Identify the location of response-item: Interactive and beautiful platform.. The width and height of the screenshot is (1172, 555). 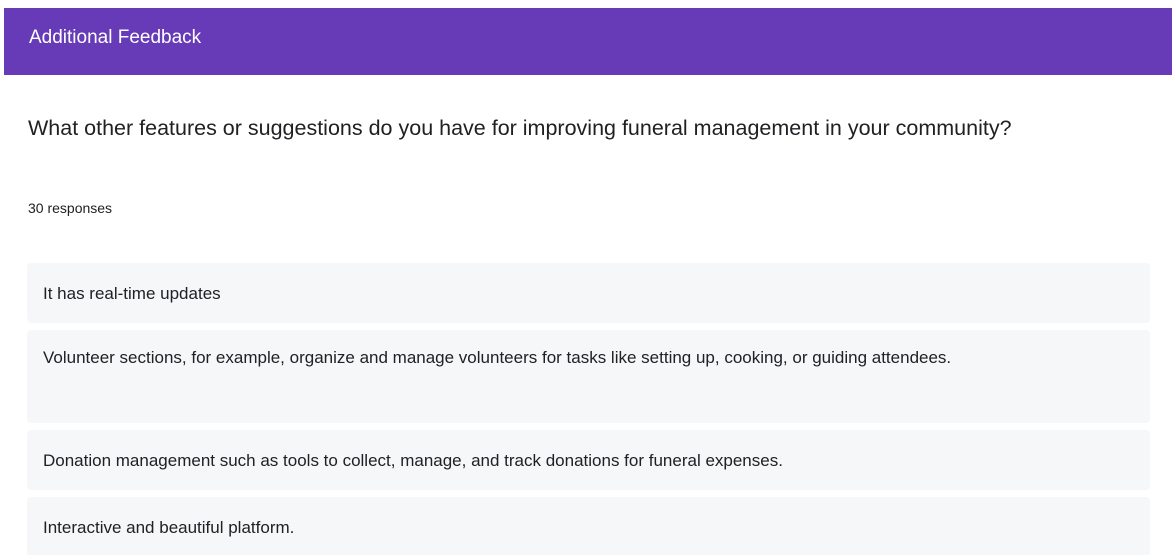
(588, 526).